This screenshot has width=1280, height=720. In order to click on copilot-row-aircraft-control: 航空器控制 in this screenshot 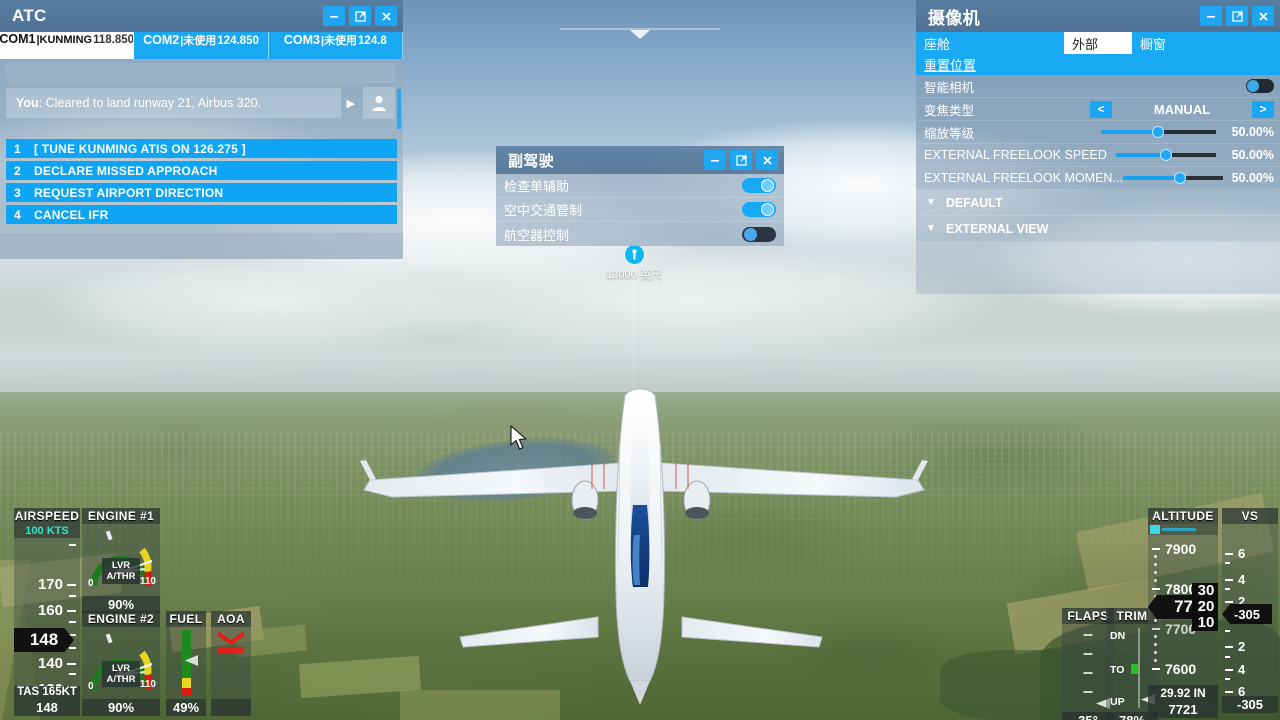, I will do `click(640, 234)`.